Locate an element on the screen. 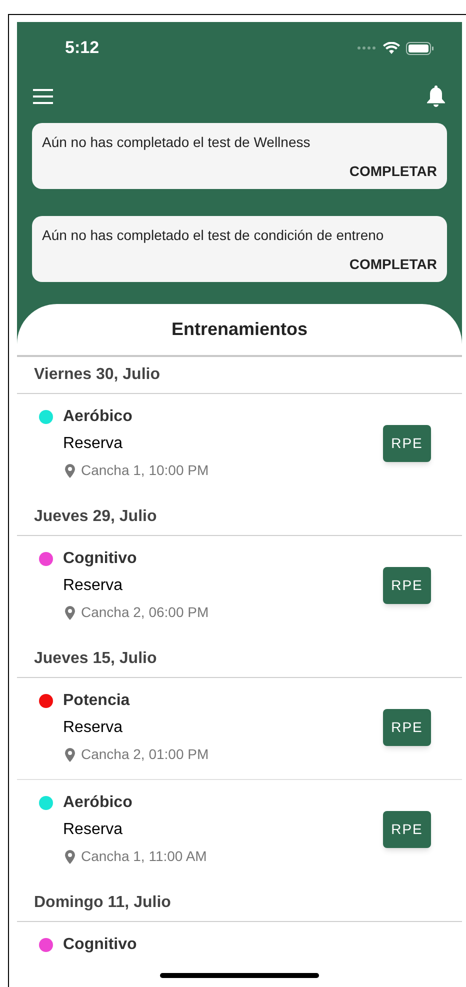 The image size is (466, 987). day-header: Jueves 15, Julio is located at coordinates (239, 659).